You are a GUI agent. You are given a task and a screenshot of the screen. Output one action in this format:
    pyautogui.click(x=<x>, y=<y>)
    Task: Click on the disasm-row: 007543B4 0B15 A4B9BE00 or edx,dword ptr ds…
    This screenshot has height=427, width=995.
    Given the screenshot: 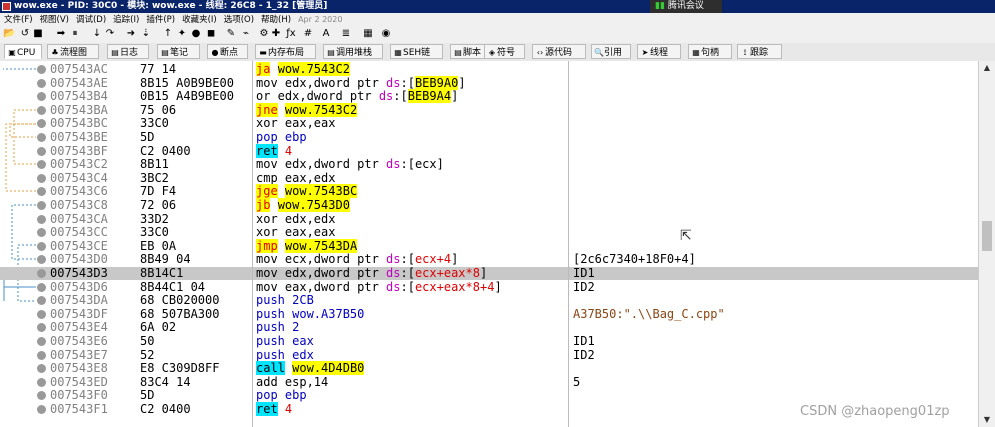 What is the action you would take?
    pyautogui.click(x=489, y=96)
    